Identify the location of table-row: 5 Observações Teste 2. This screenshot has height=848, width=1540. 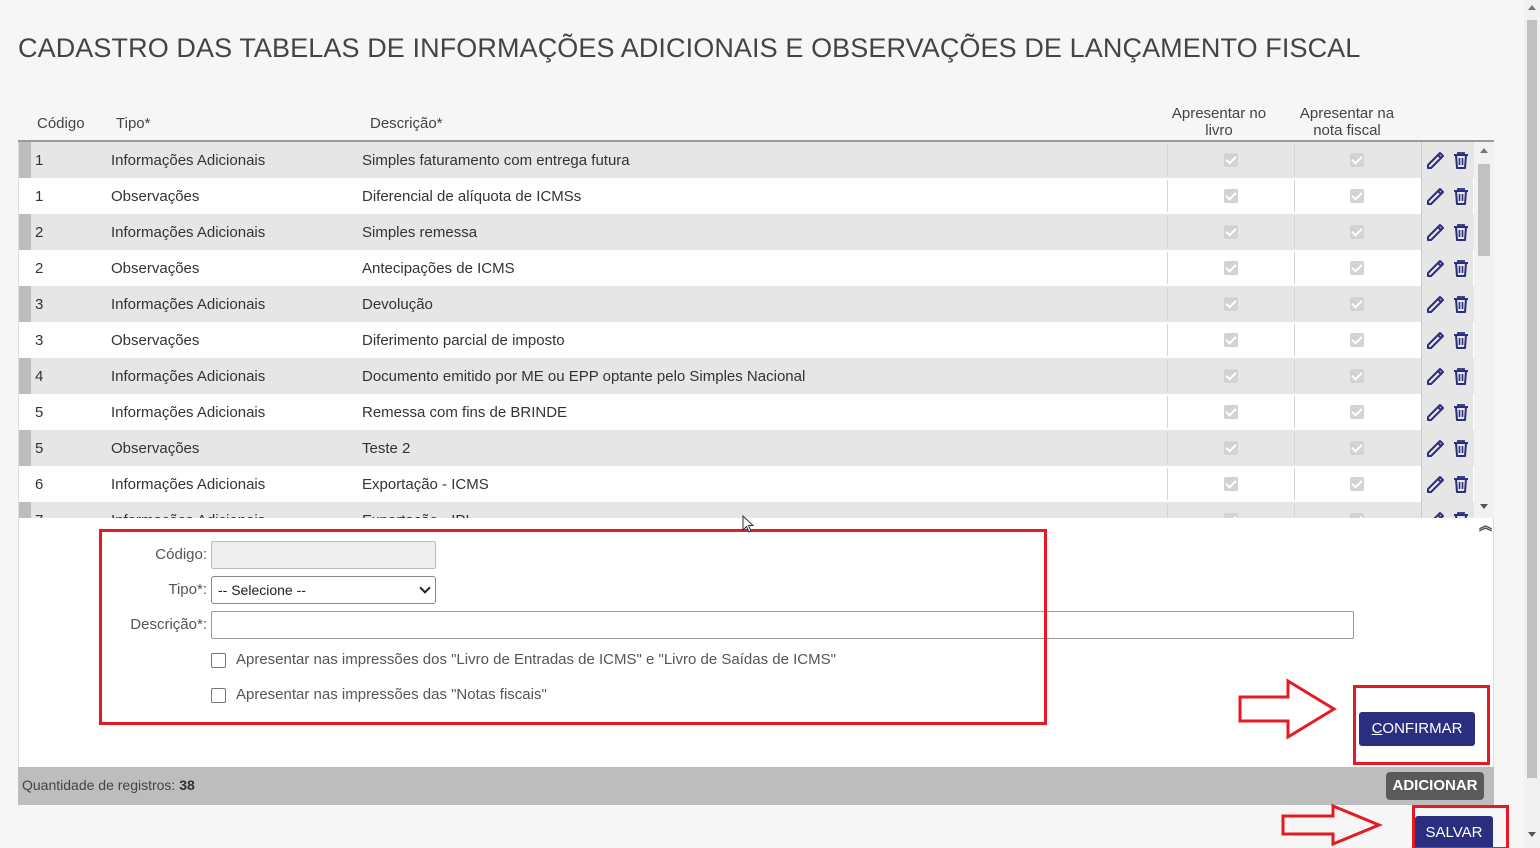
(747, 448).